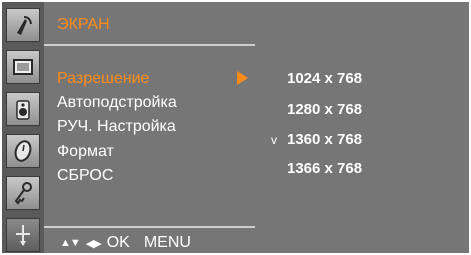 The height and width of the screenshot is (255, 471). Describe the element at coordinates (70, 243) in the screenshot. I see `up-down-arrows-icon: ▲▼` at that location.